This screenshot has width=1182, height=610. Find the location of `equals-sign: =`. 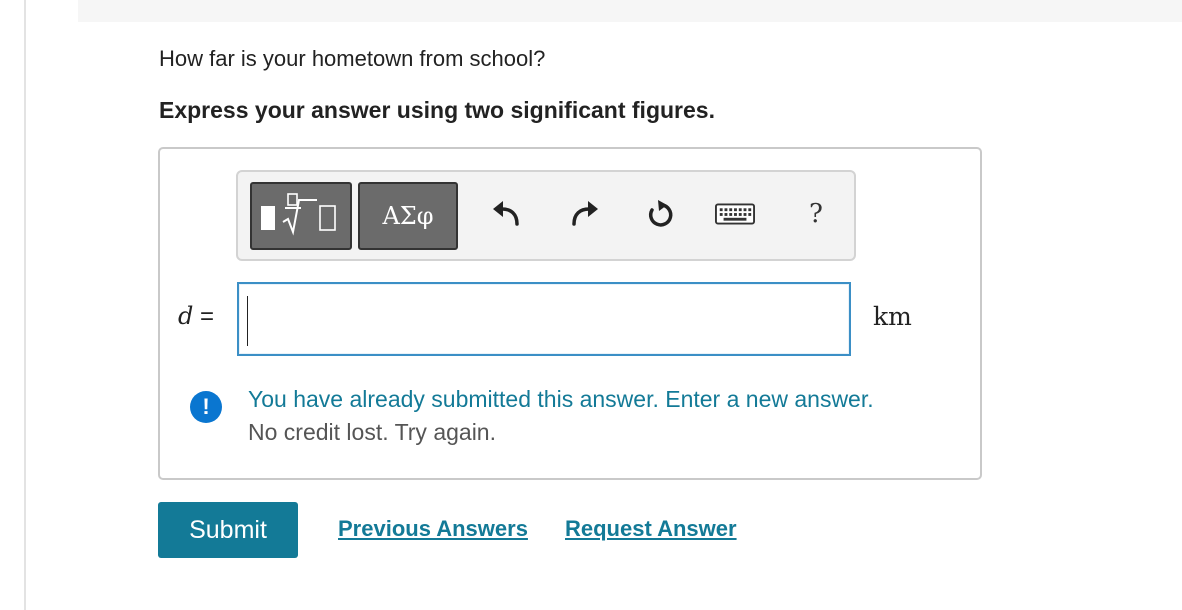

equals-sign: = is located at coordinates (207, 316).